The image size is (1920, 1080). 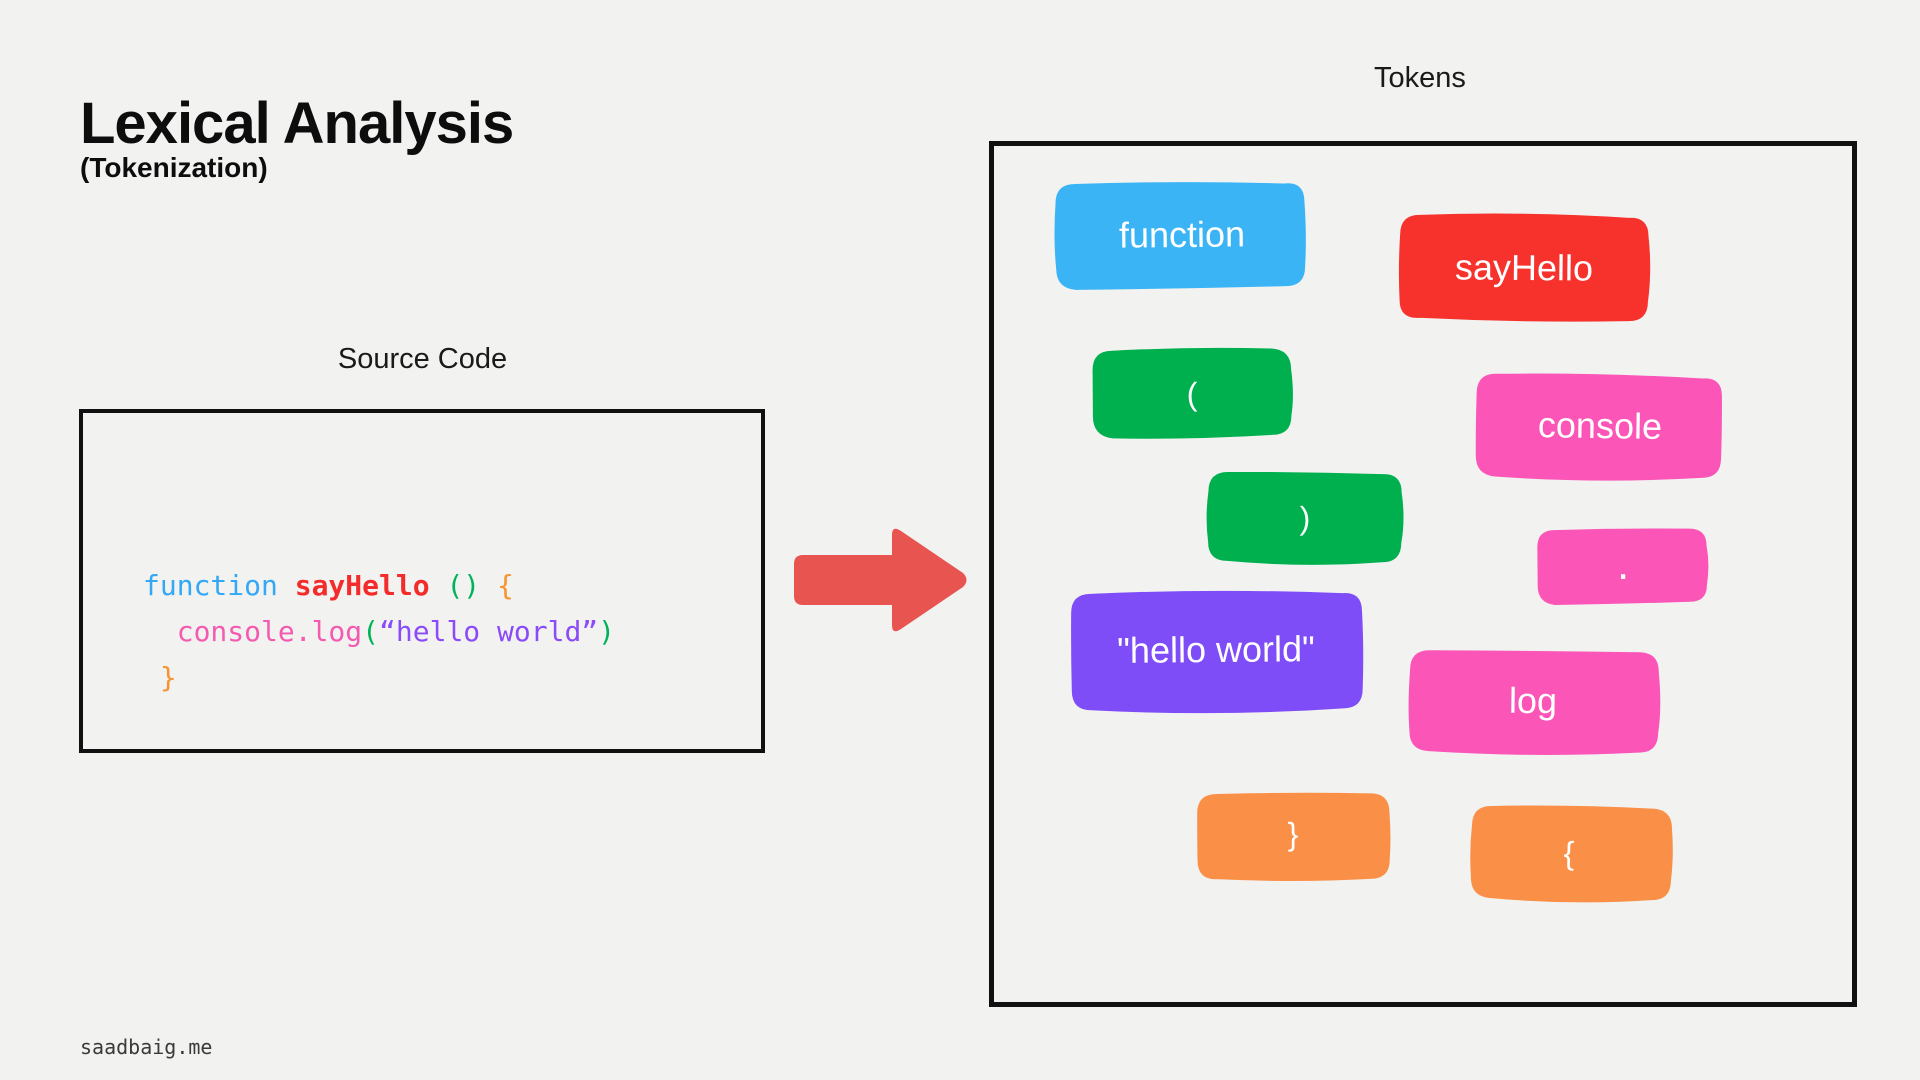 I want to click on code-token-paren: (), so click(x=463, y=585).